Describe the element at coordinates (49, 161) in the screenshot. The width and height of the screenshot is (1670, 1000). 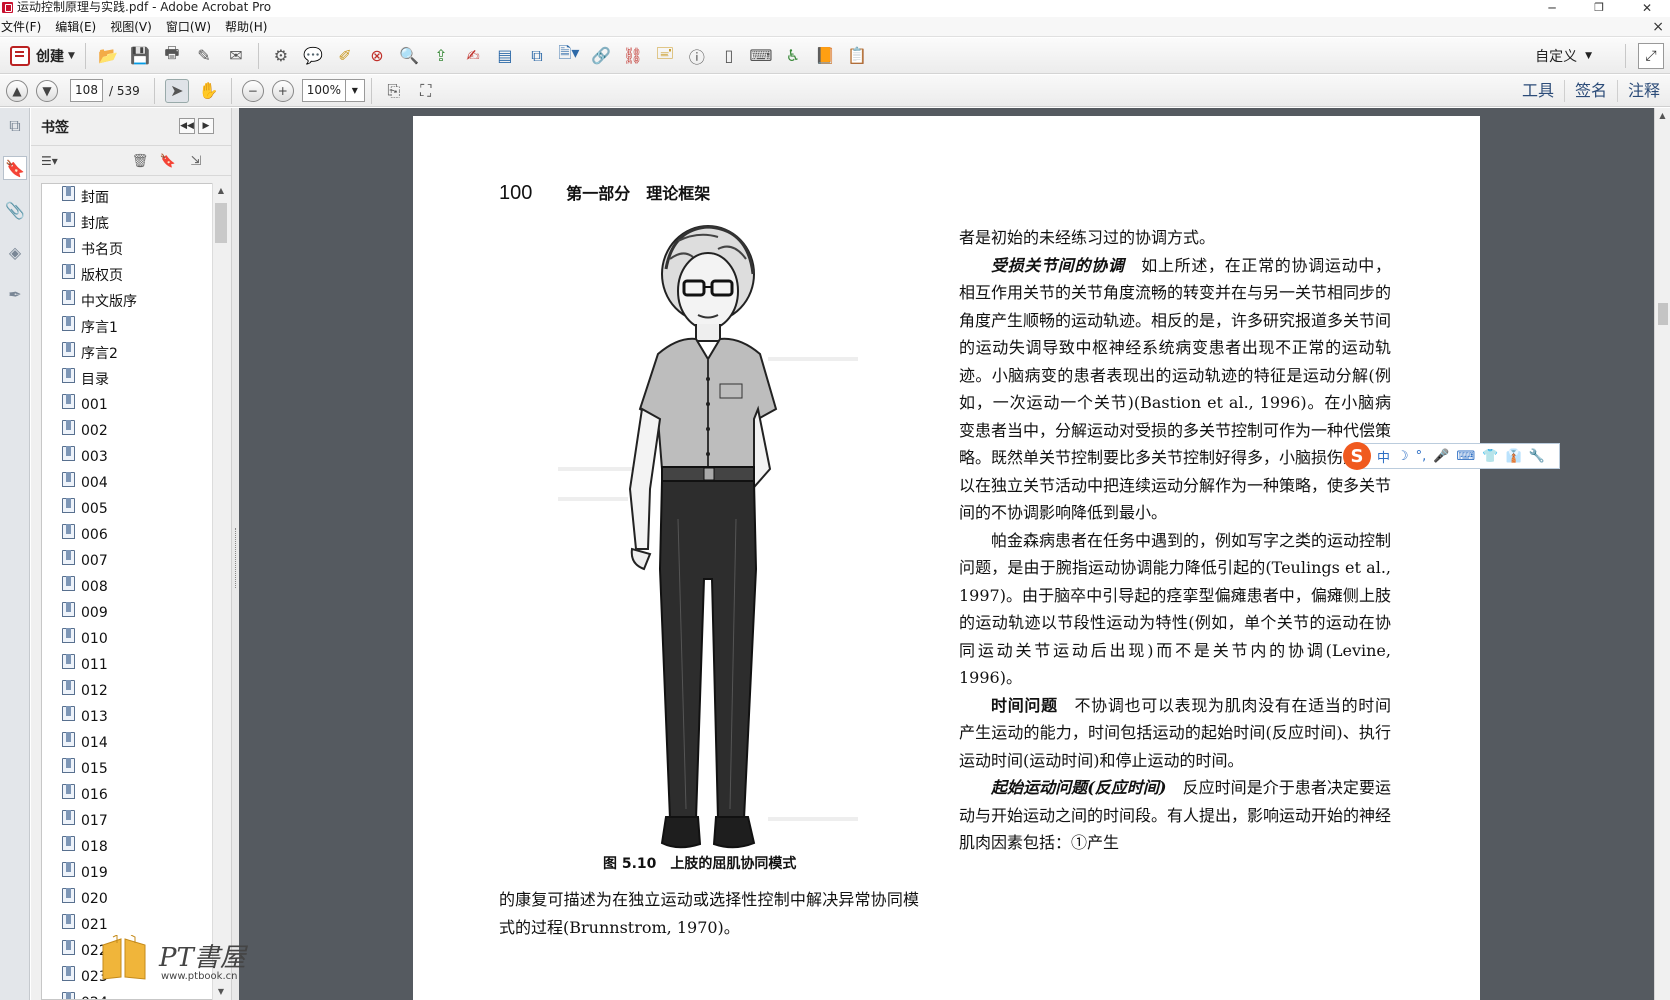
I see `bookmark-options-icon: ☰▾` at that location.